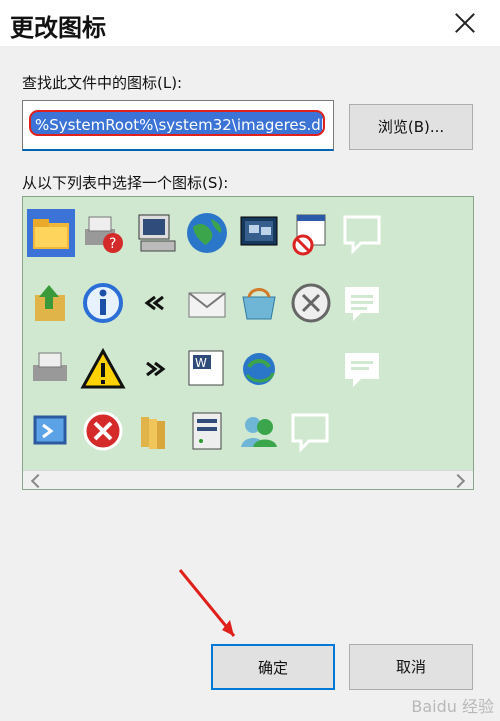 This screenshot has height=721, width=500. I want to click on cancel-circle-icon, so click(311, 303).